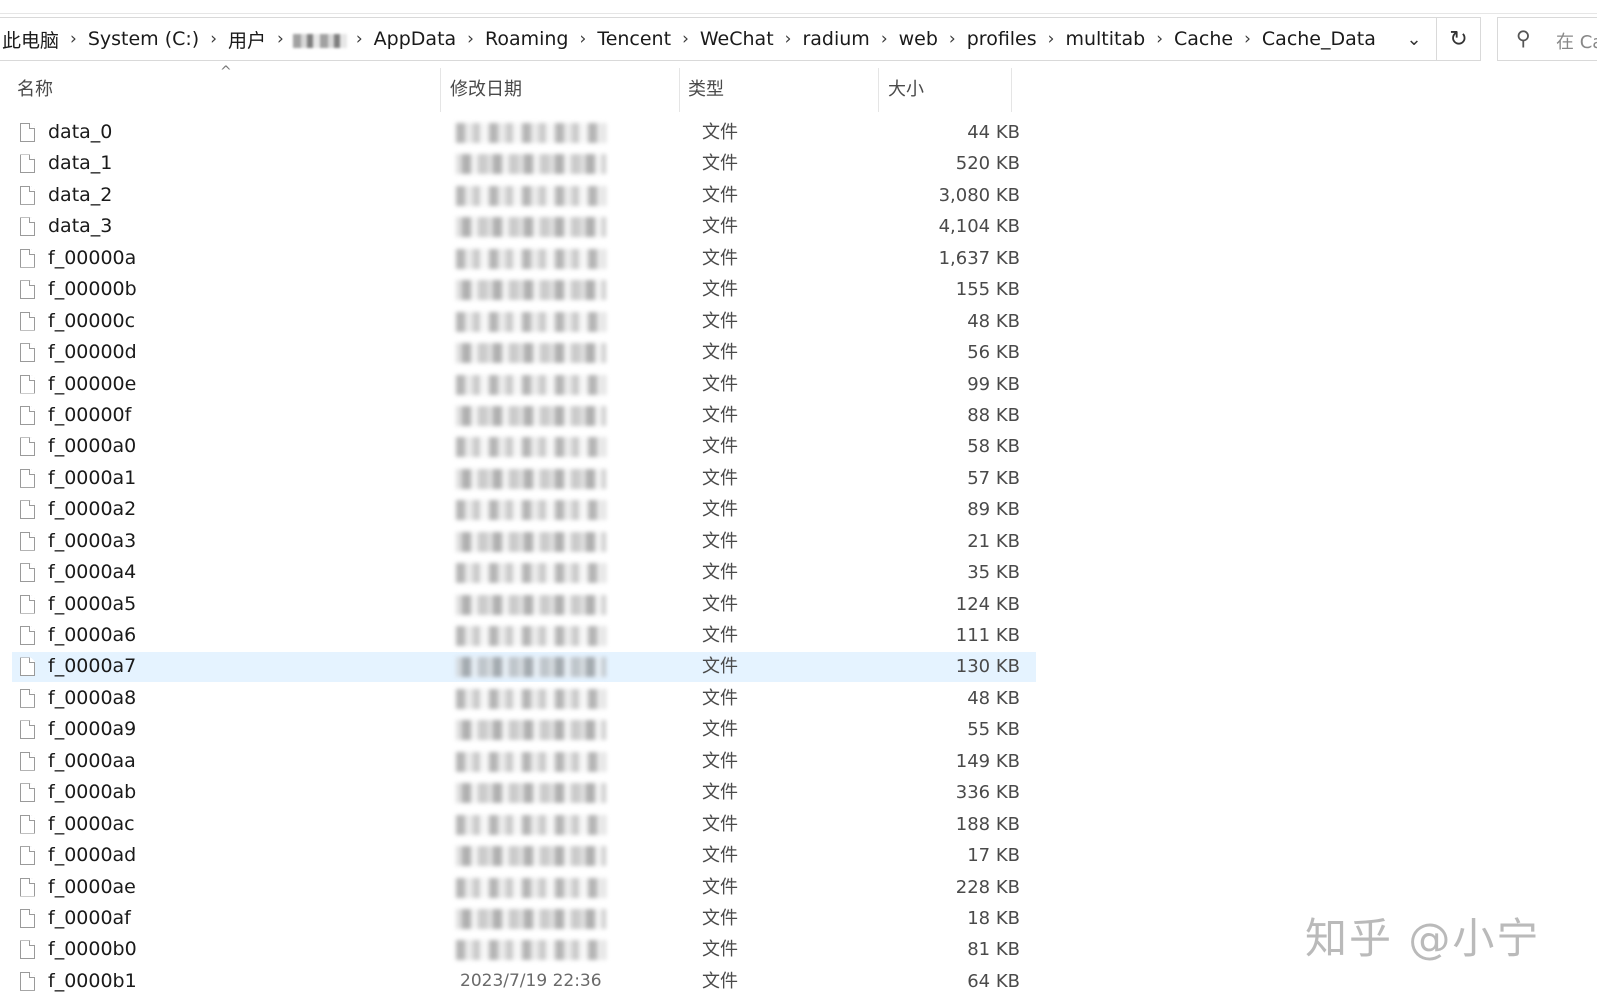 The height and width of the screenshot is (999, 1597). I want to click on breadcrumb-item: WeChat, so click(737, 39).